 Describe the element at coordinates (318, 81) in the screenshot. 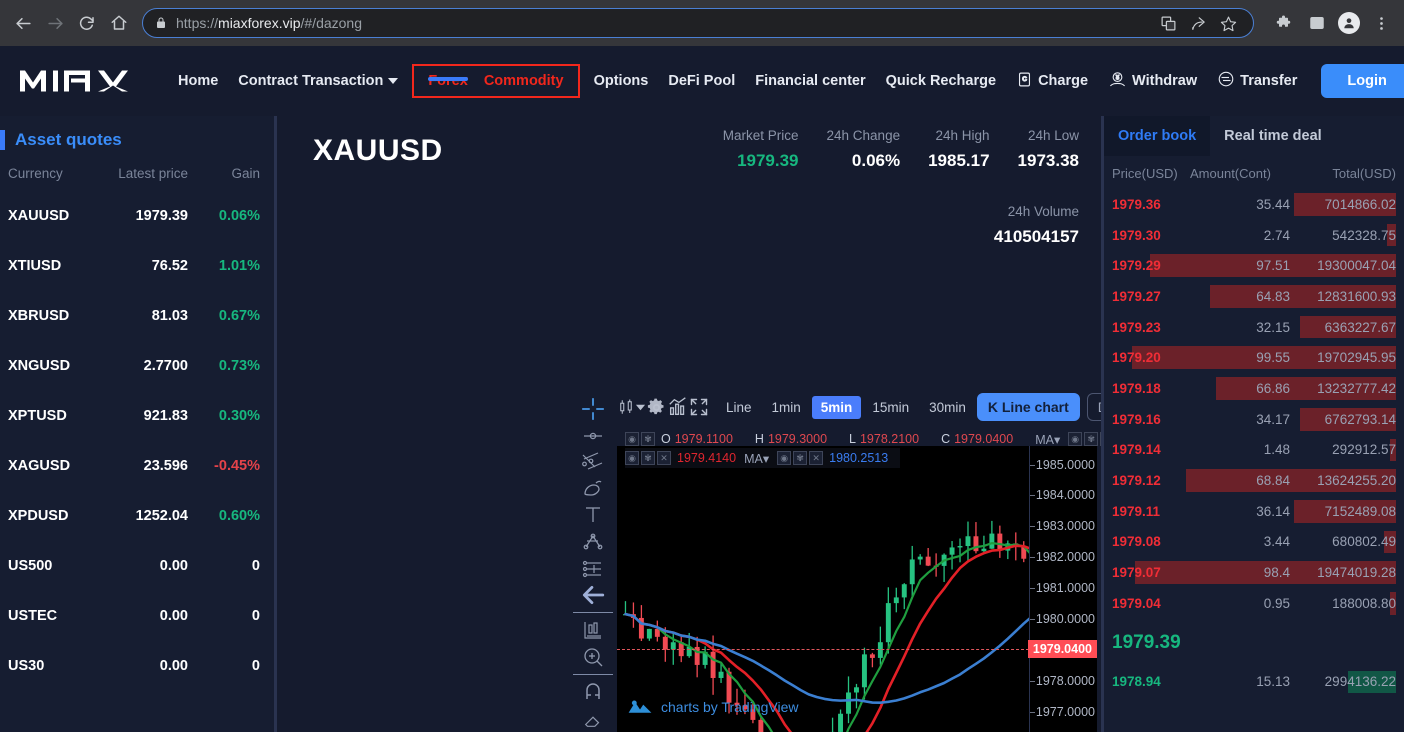

I see `nav-item-contract-transaction: Contract Transaction` at that location.